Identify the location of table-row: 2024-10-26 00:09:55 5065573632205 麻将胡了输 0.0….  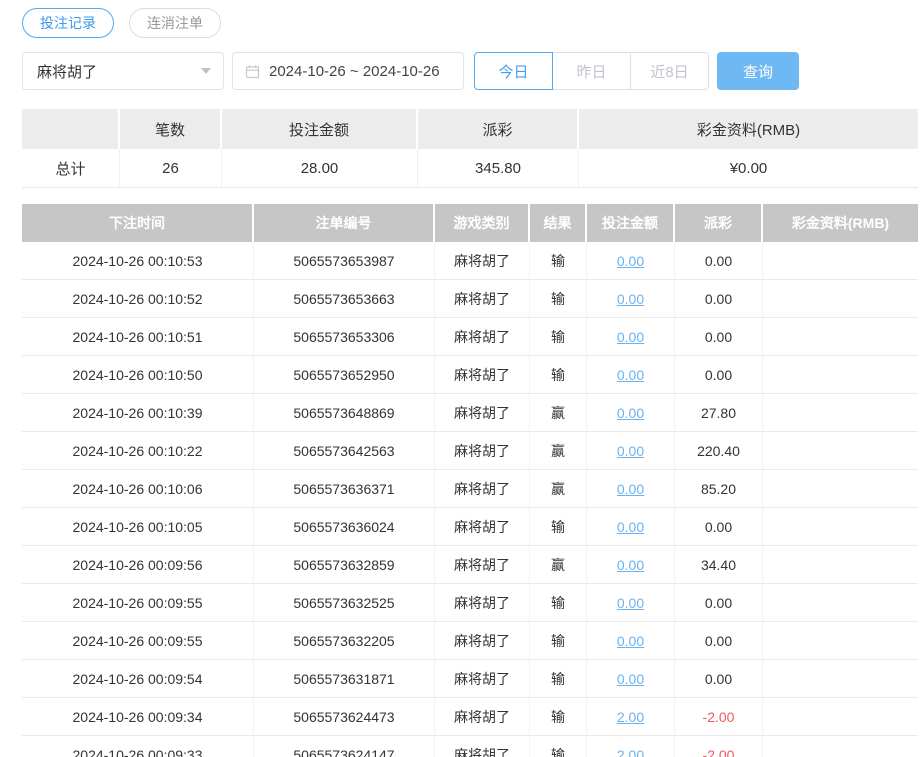
(470, 641).